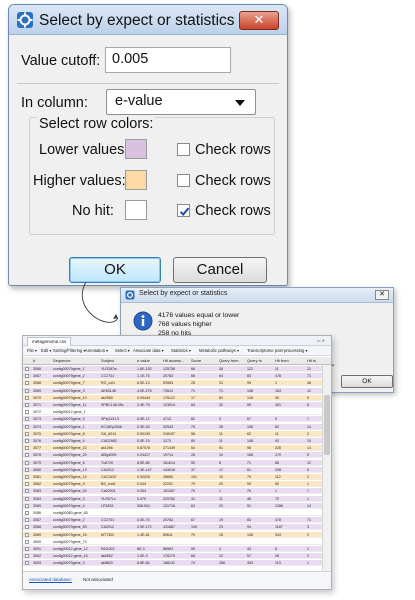 Image resolution: width=415 pixels, height=600 pixels. Describe the element at coordinates (172, 513) in the screenshot. I see `table-row: 3086 contig00080.gene_65` at that location.